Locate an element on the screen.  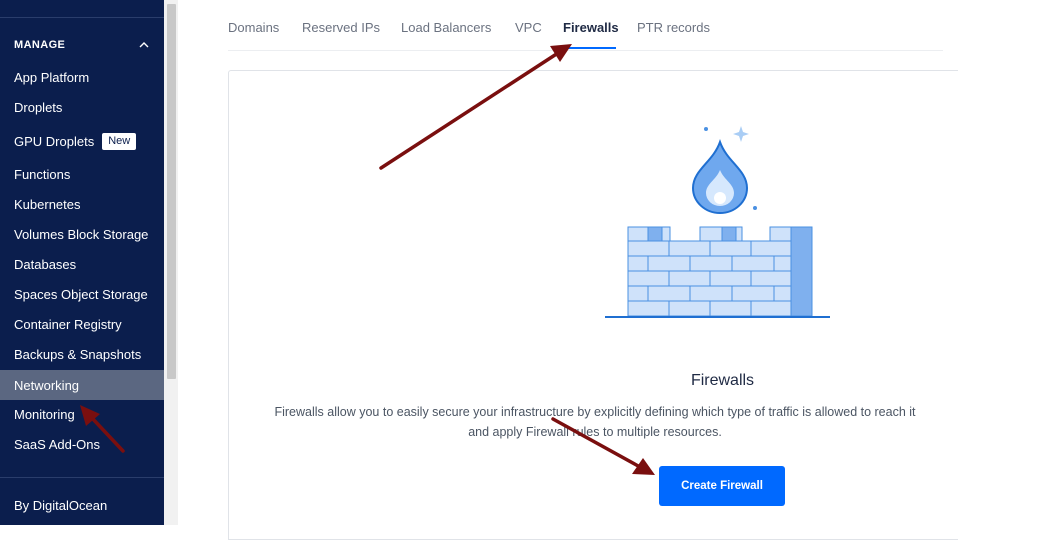
sidebar-item-label: Kubernetes is located at coordinates (47, 204).